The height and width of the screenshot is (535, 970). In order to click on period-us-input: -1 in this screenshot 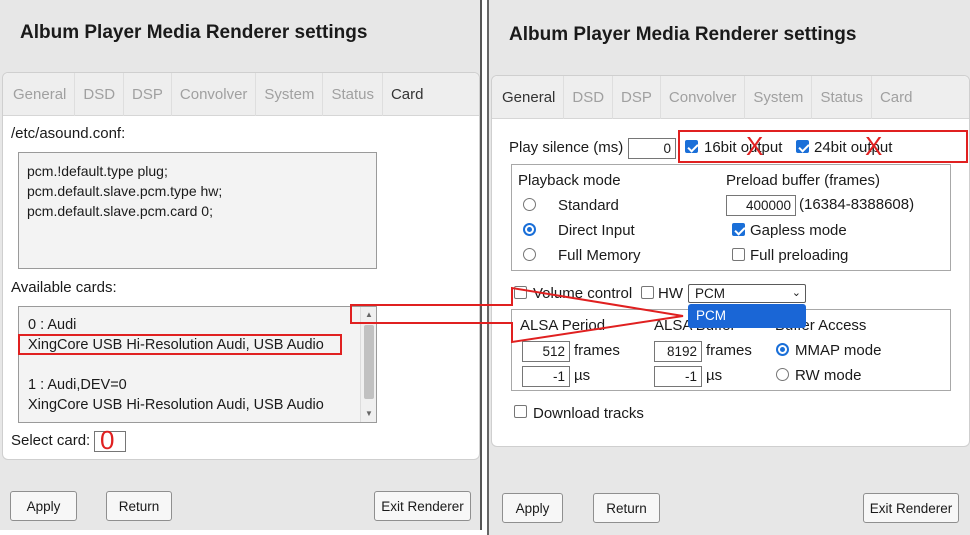, I will do `click(546, 376)`.